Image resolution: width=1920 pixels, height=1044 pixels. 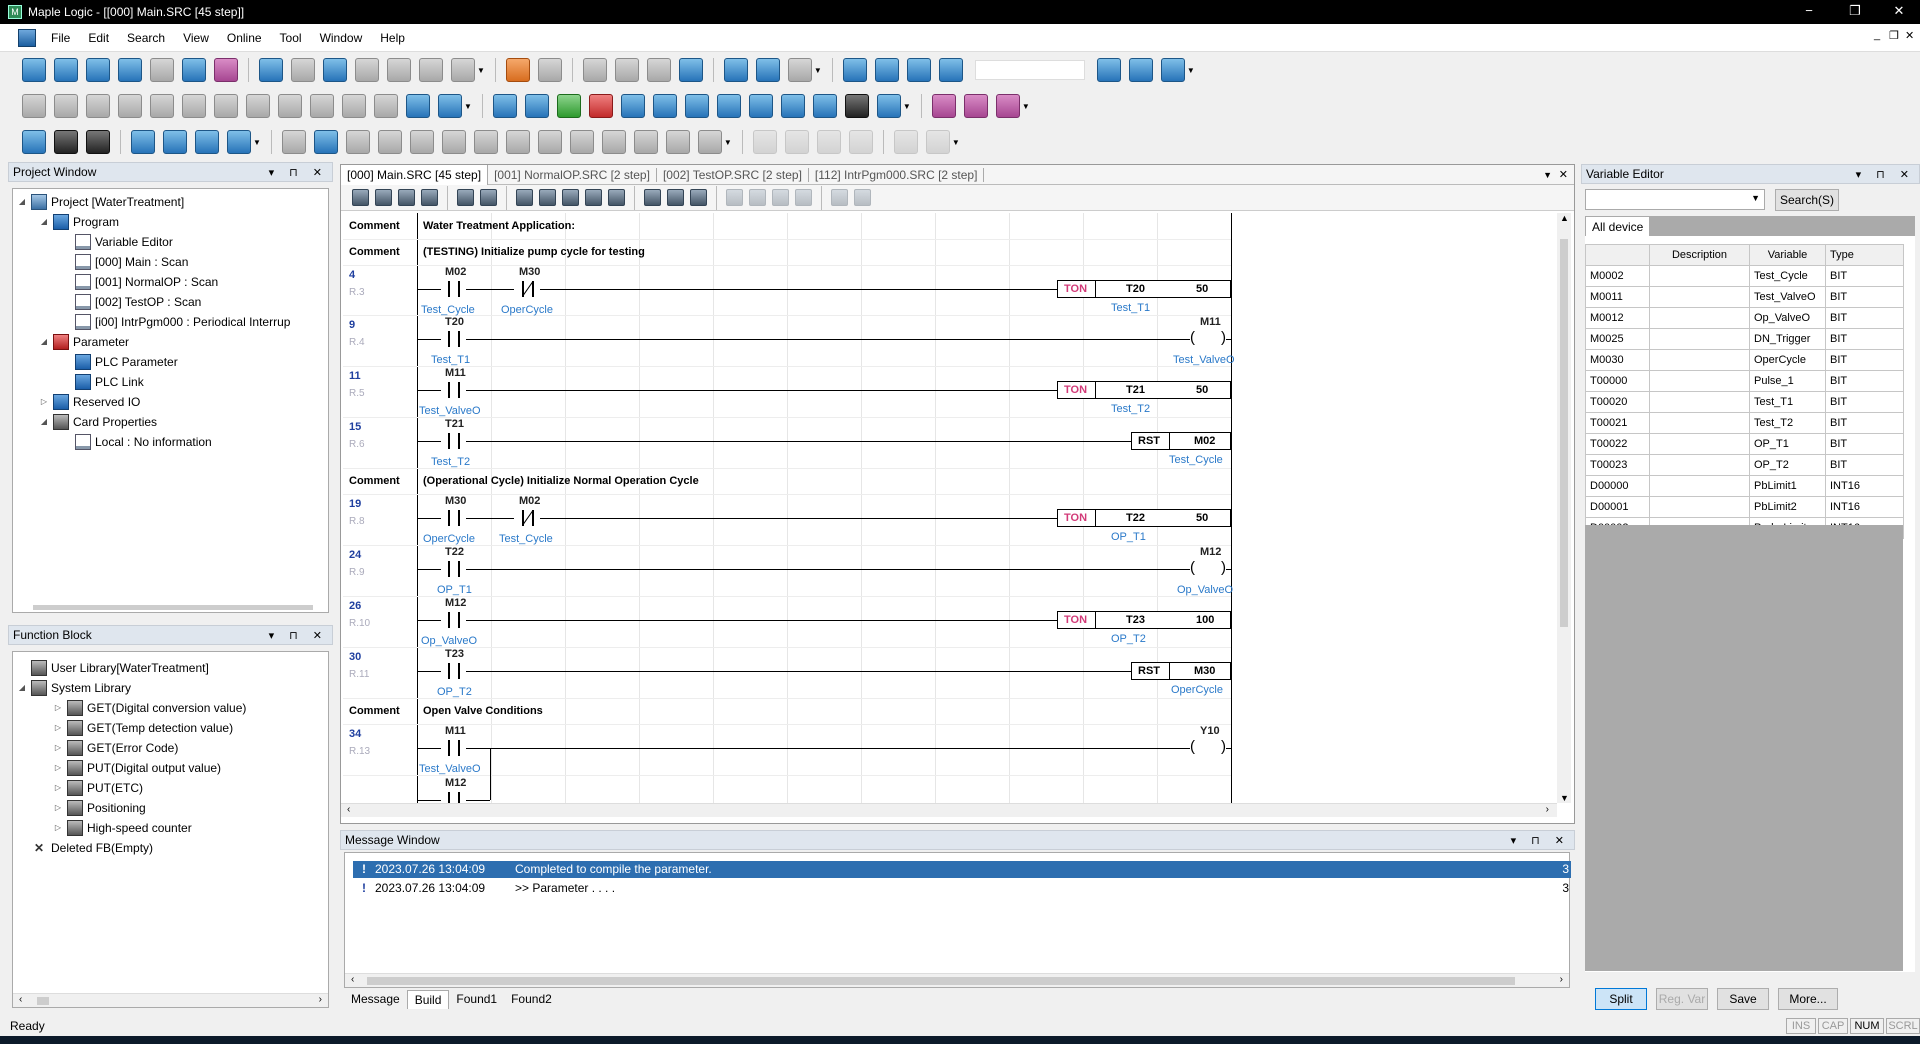 What do you see at coordinates (1007, 106) in the screenshot?
I see `library3-icon` at bounding box center [1007, 106].